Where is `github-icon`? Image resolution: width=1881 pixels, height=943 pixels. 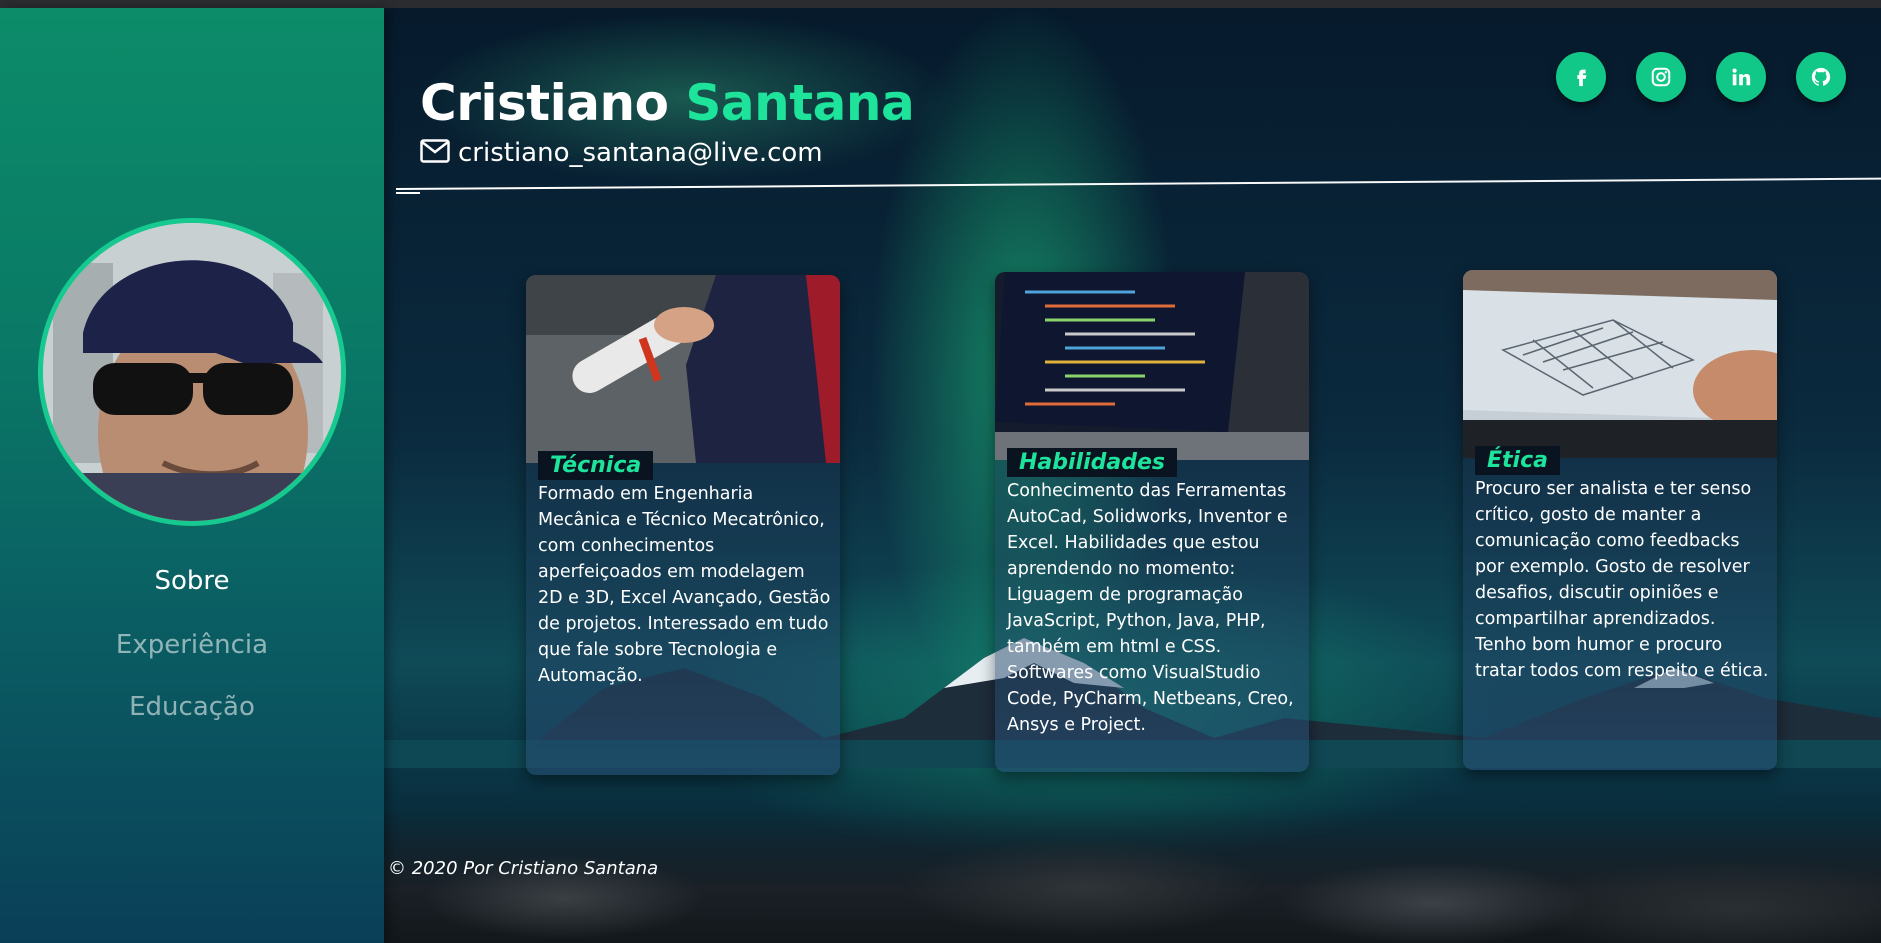 github-icon is located at coordinates (1821, 76).